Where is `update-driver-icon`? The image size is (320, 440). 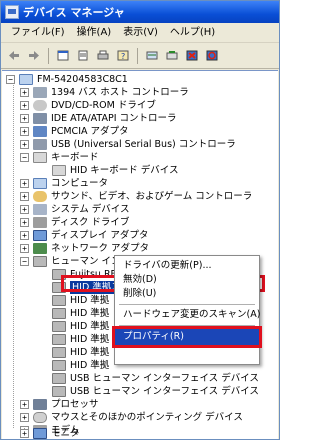 update-driver-icon is located at coordinates (172, 56).